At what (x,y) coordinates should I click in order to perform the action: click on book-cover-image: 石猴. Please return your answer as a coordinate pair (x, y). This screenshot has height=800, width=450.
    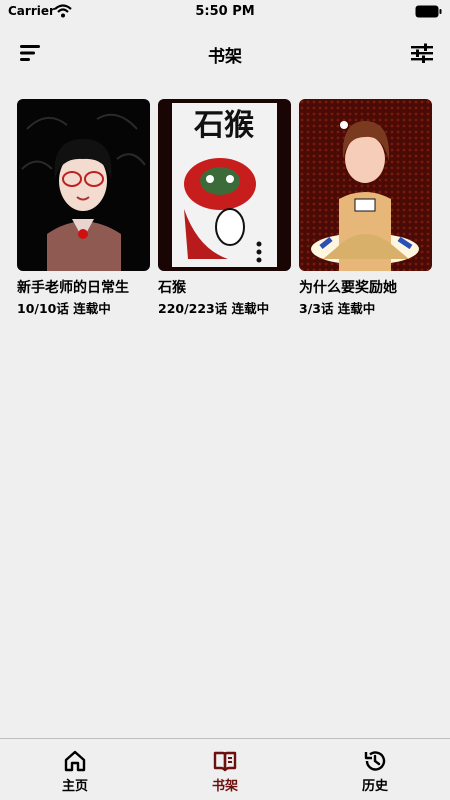
    Looking at the image, I should click on (224, 185).